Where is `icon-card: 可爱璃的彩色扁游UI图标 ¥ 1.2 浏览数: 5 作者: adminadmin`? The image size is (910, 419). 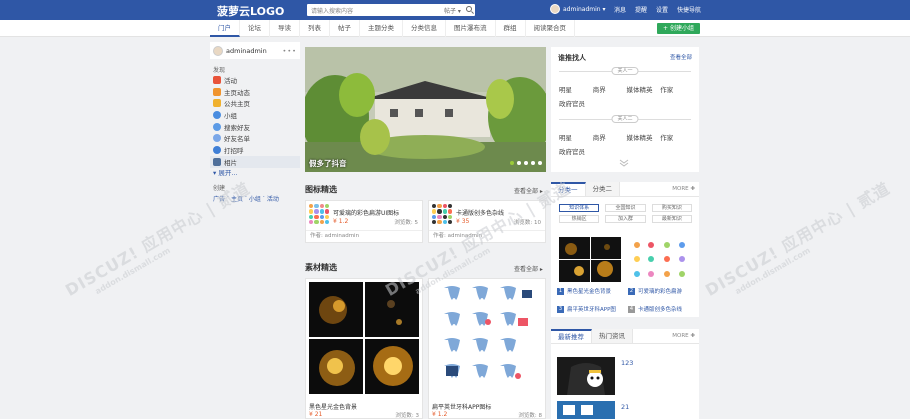 icon-card: 可爱璃的彩色扁游UI图标 ¥ 1.2 浏览数: 5 作者: adminadmin is located at coordinates (364, 221).